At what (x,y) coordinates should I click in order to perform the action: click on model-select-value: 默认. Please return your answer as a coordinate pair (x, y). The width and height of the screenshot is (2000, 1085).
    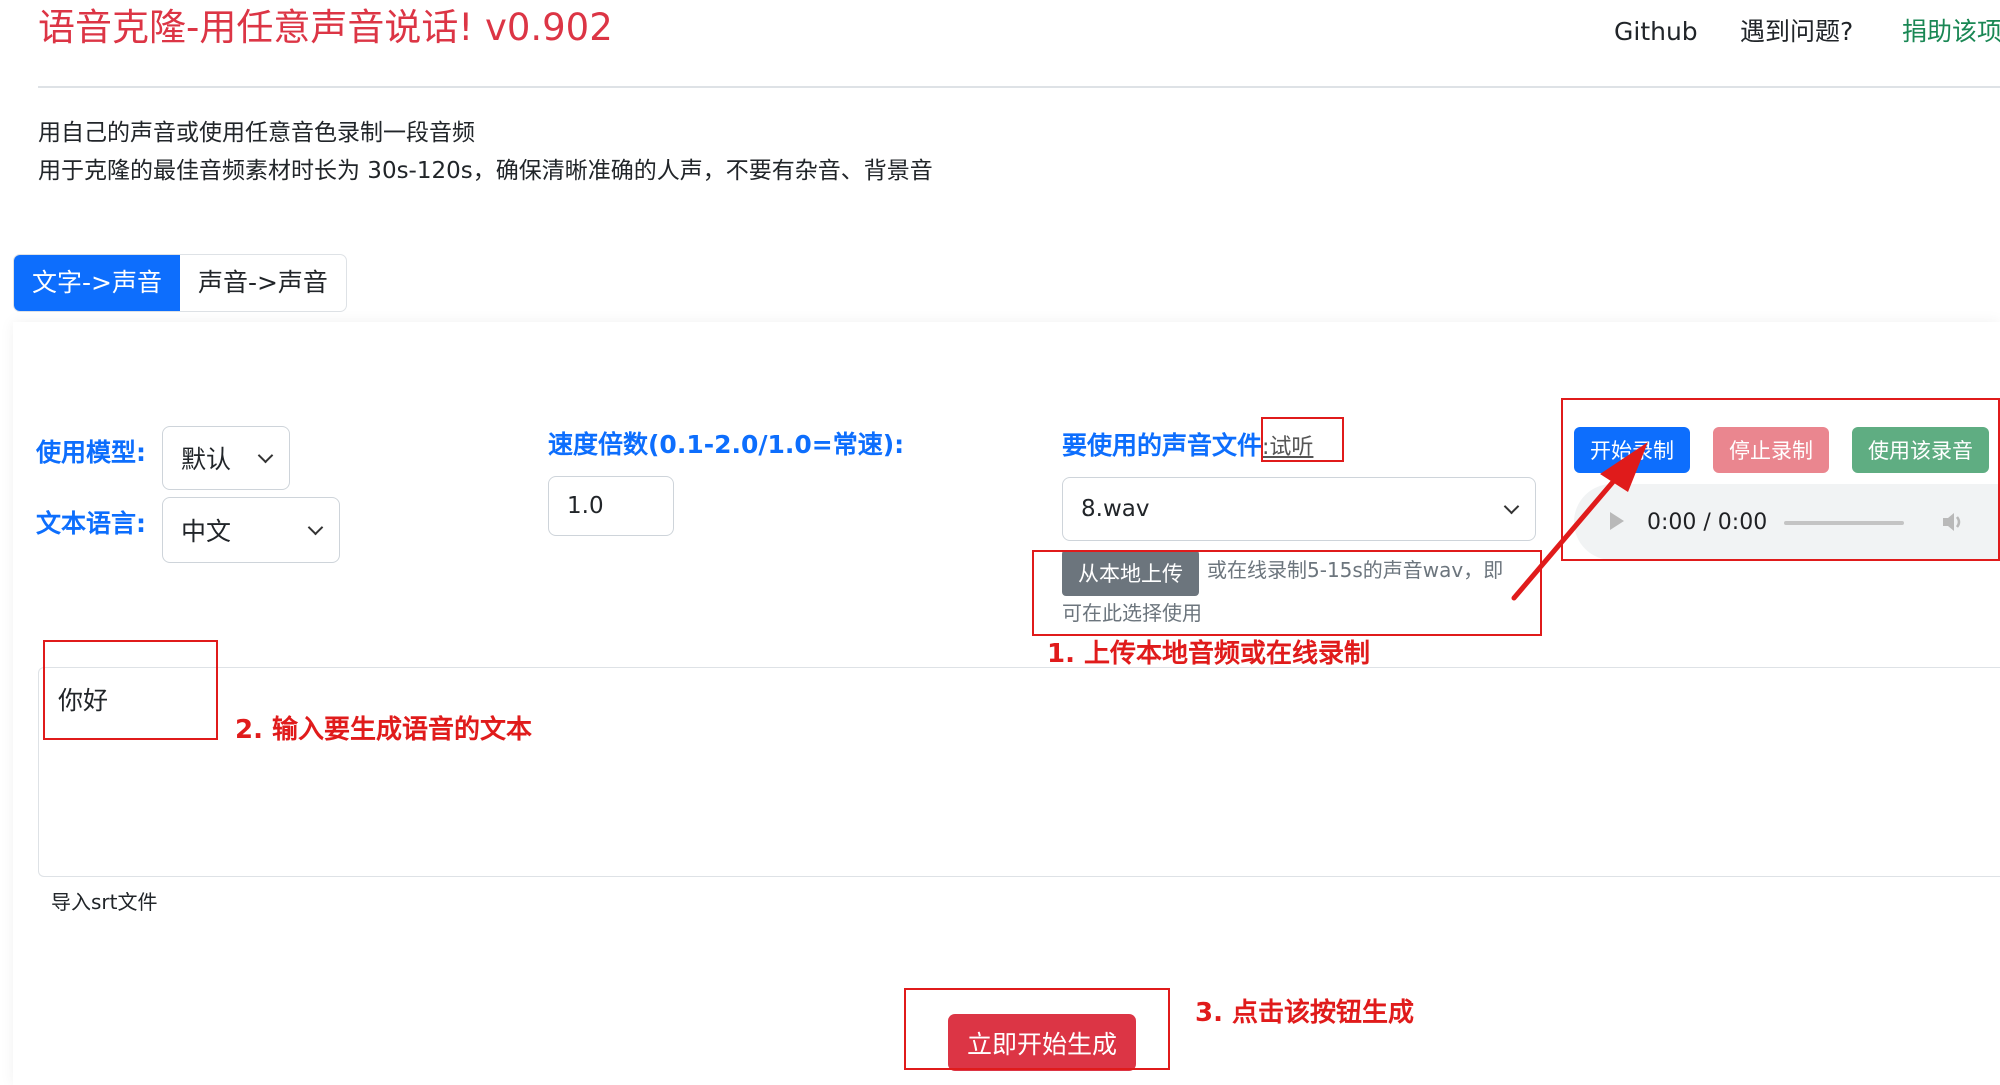
    Looking at the image, I should click on (206, 459).